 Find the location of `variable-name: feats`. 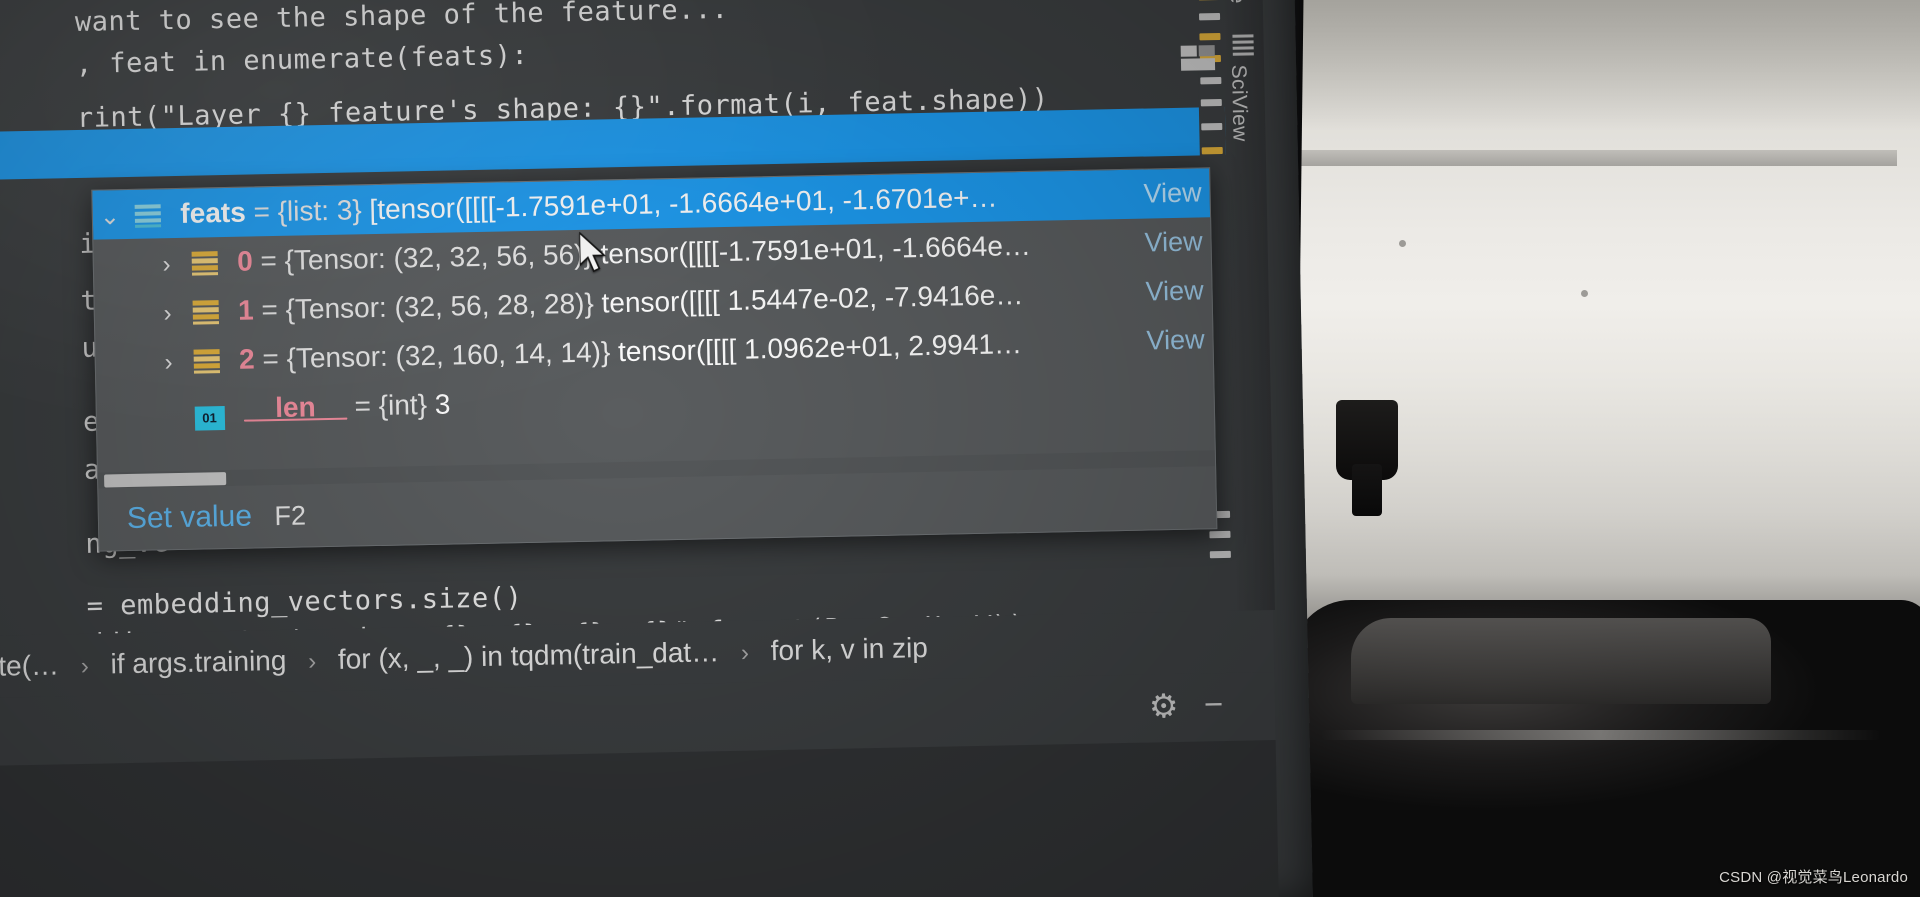

variable-name: feats is located at coordinates (213, 212).